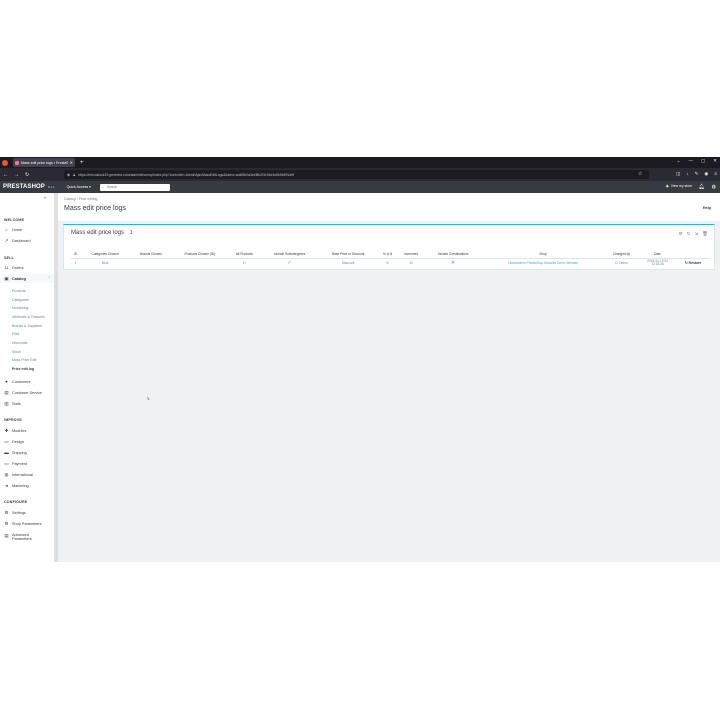 Image resolution: width=720 pixels, height=720 pixels. I want to click on cell-all-products: 1?, so click(244, 262).